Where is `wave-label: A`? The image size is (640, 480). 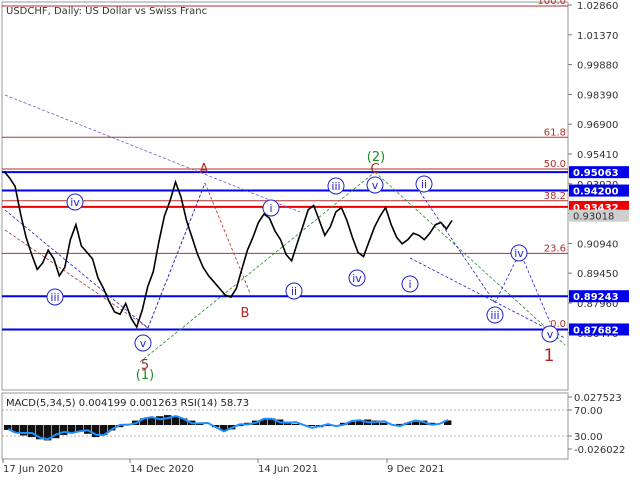 wave-label: A is located at coordinates (204, 169).